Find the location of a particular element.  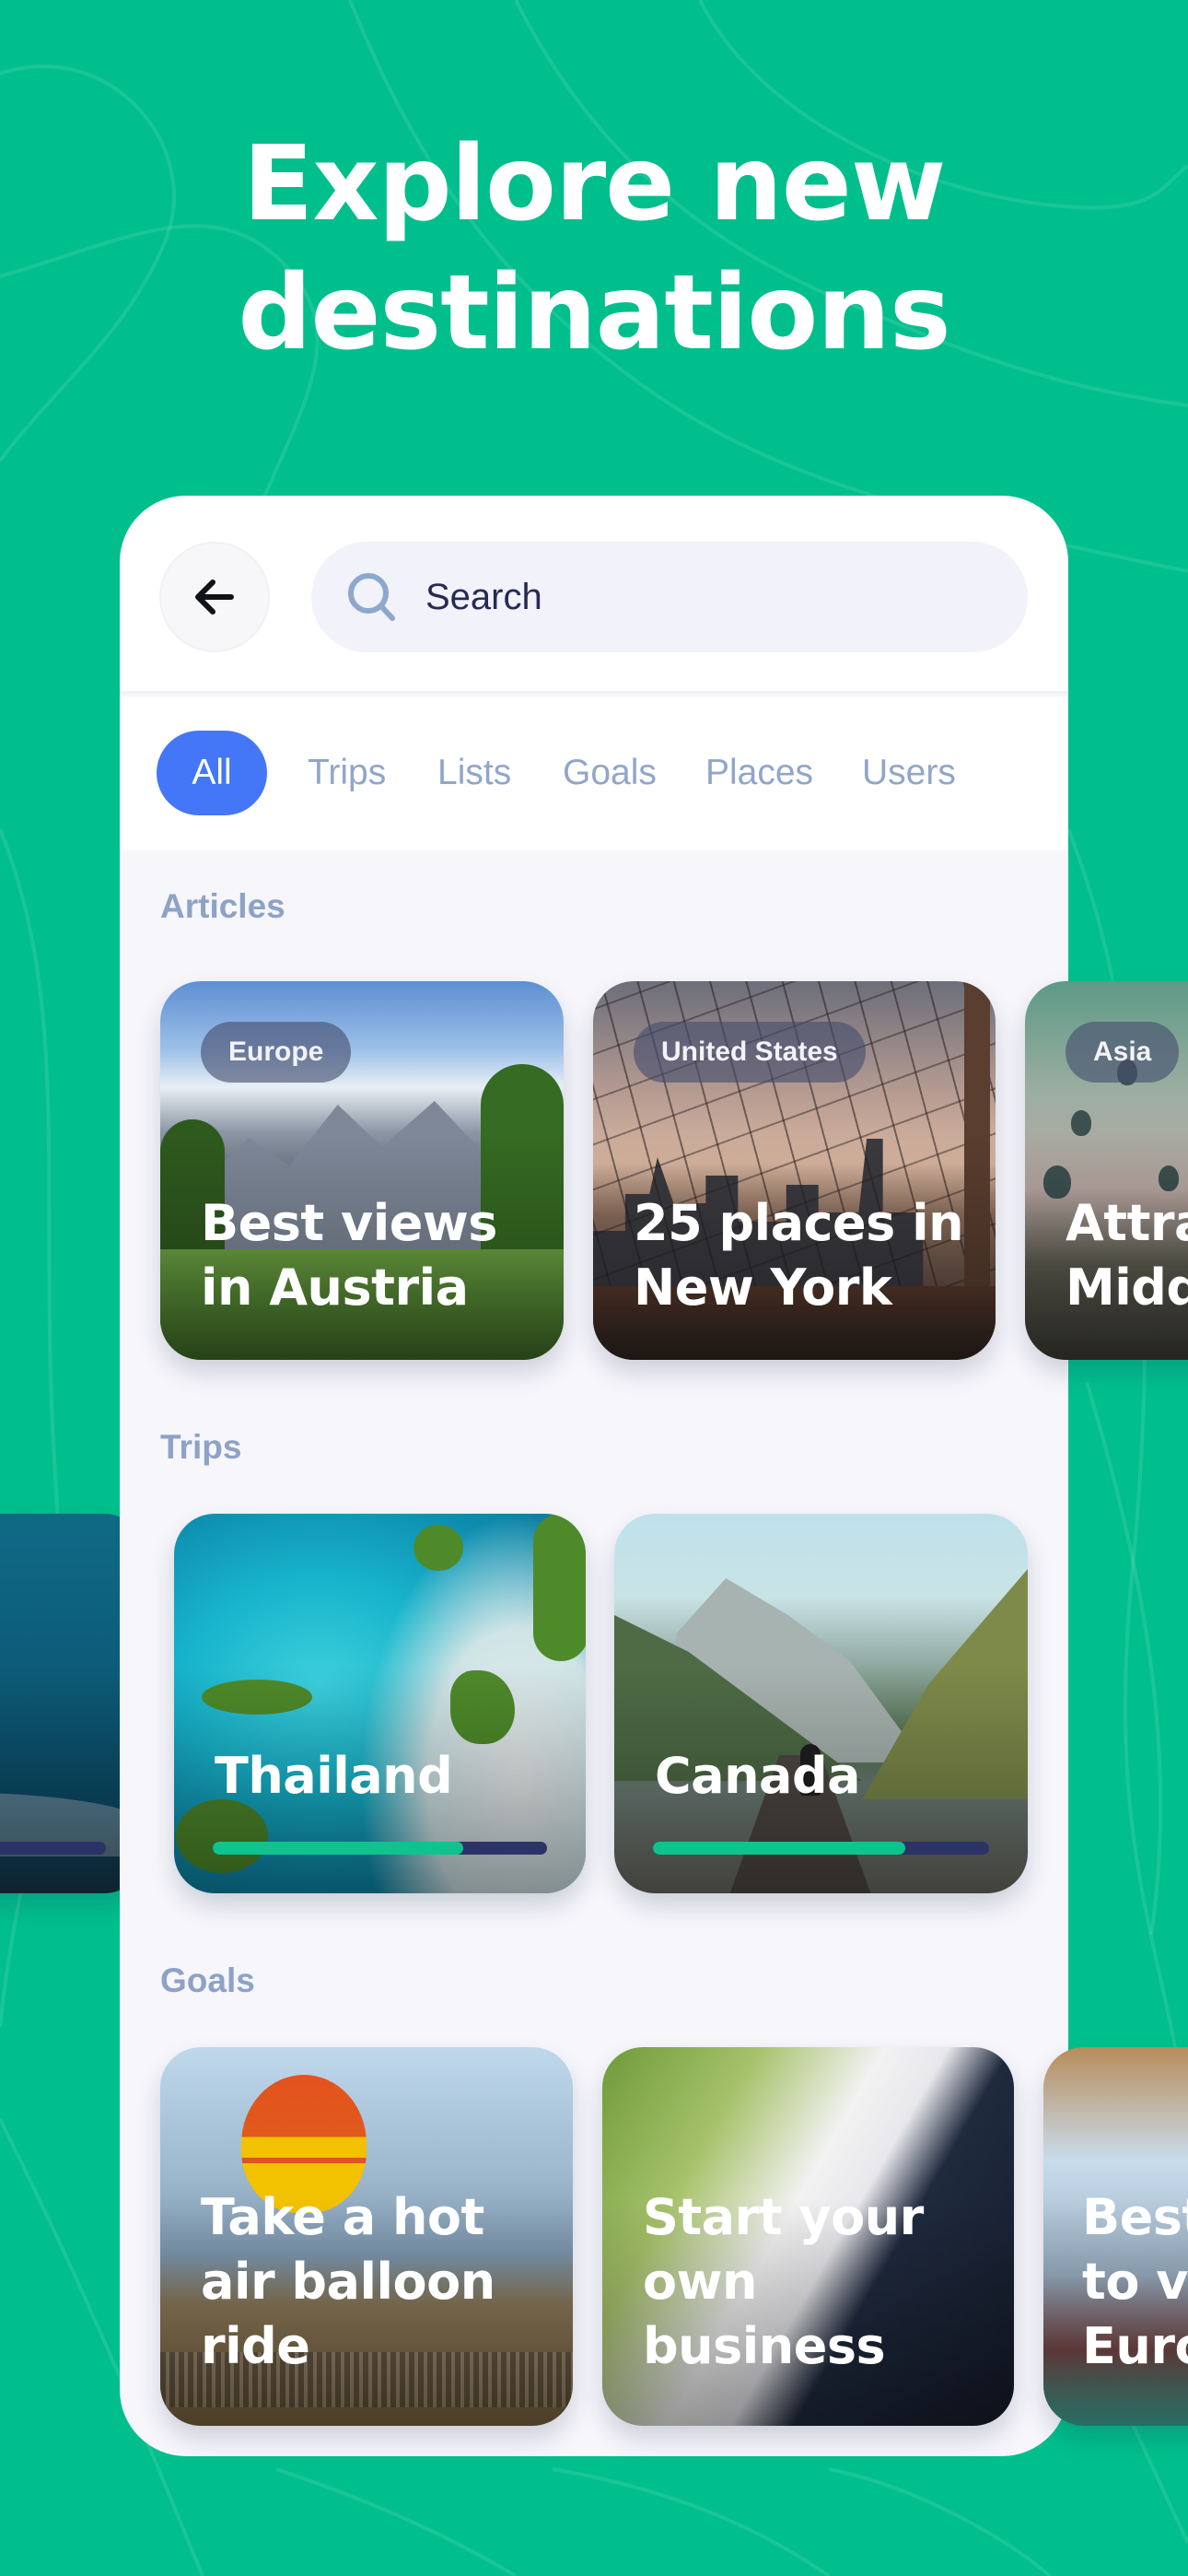

goal-card: Take a hot air balloon ride is located at coordinates (366, 2236).